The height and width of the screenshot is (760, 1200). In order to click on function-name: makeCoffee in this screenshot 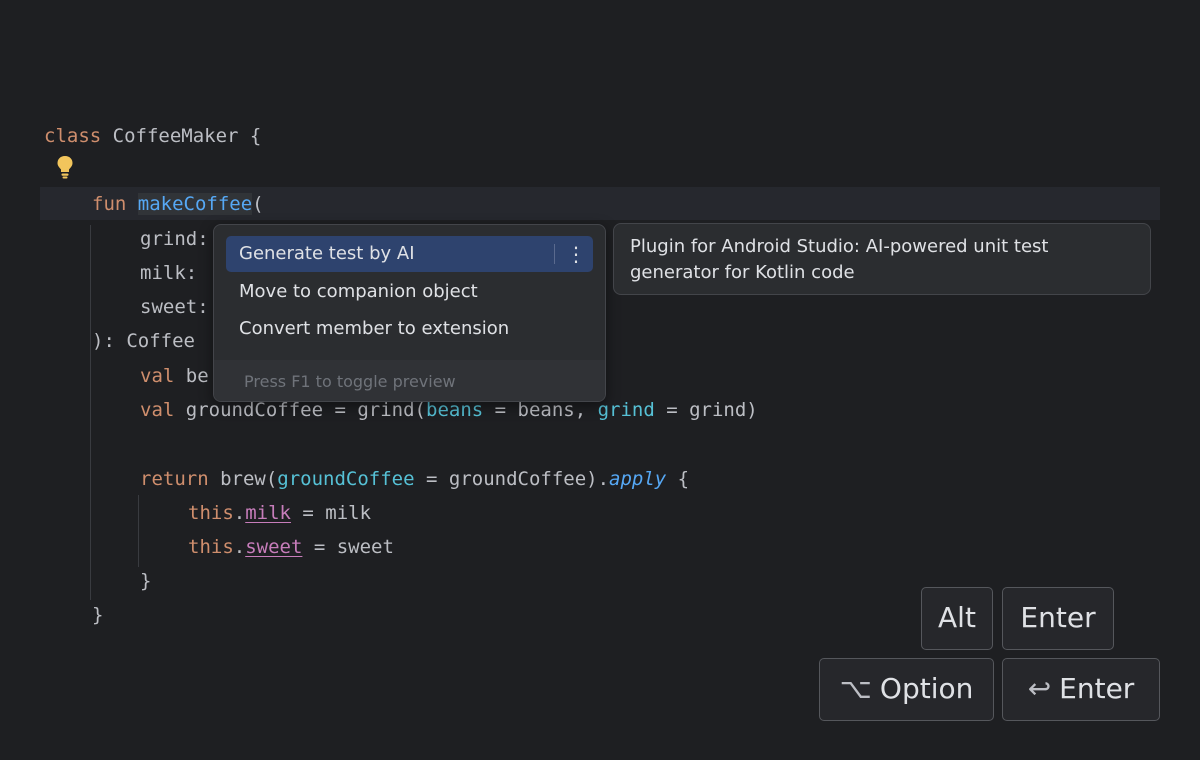, I will do `click(195, 204)`.